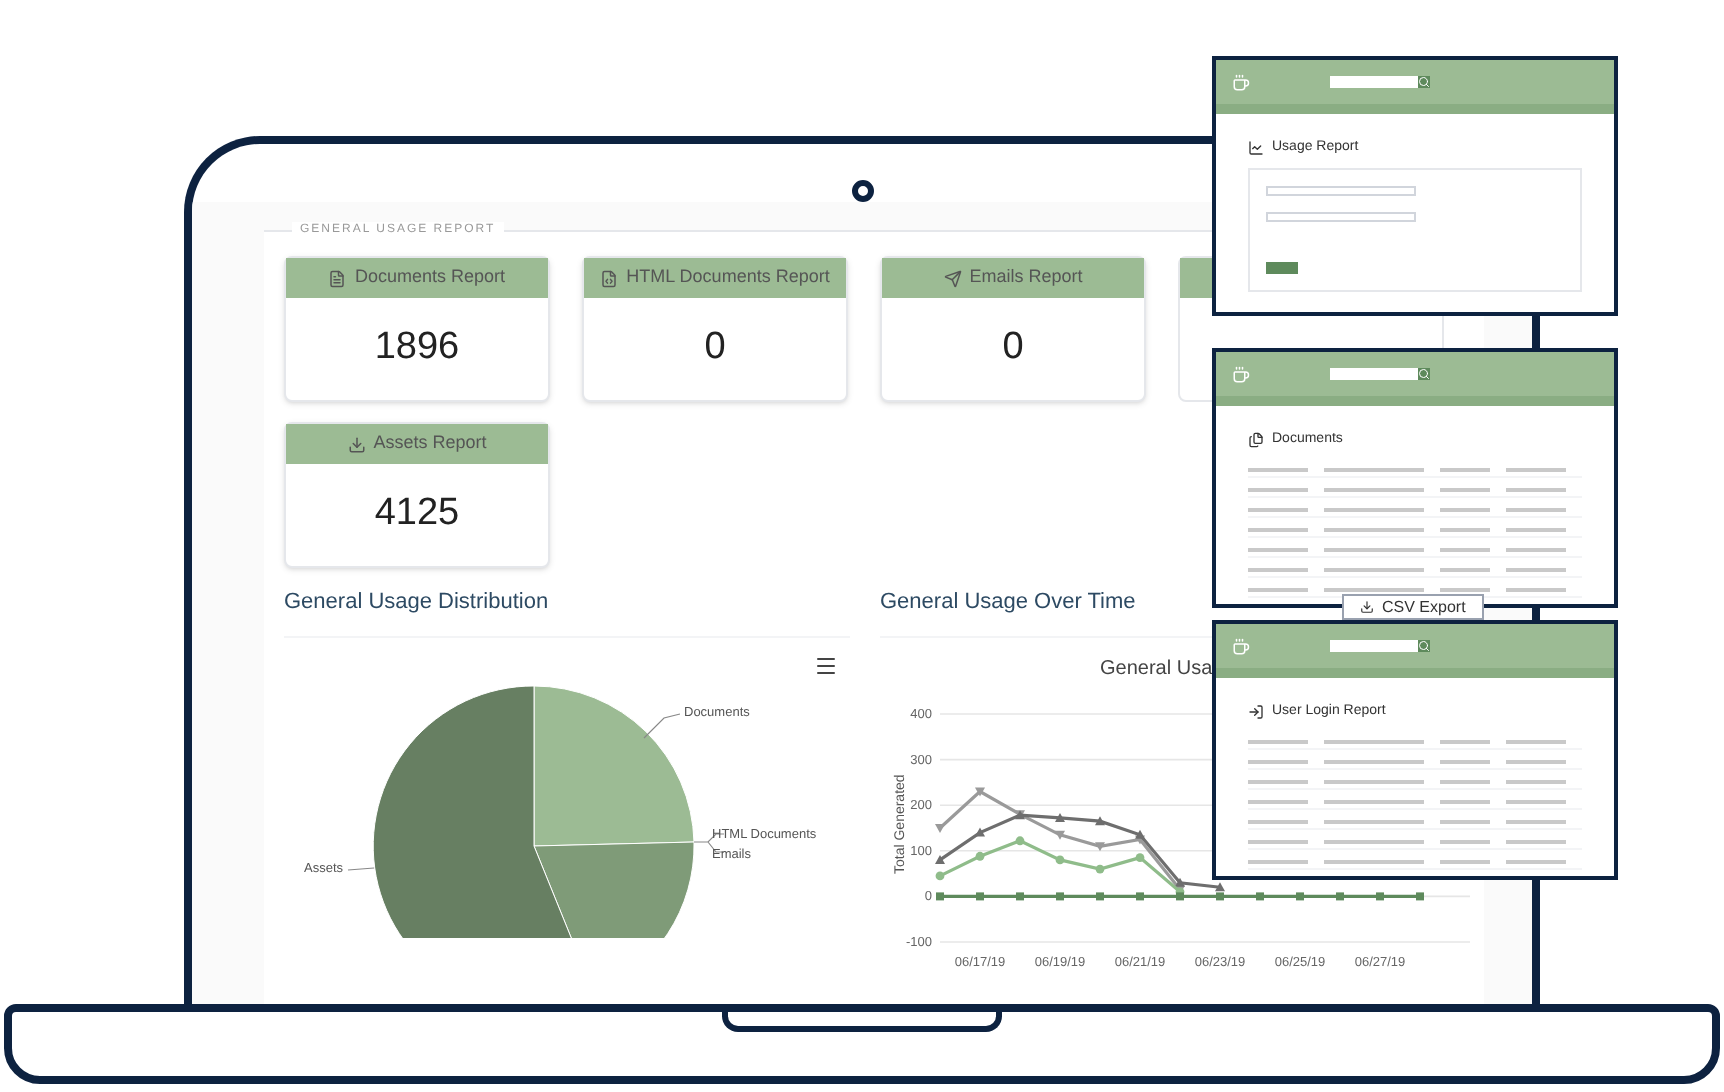 This screenshot has width=1724, height=1092. I want to click on card-title: Documents Report, so click(430, 277).